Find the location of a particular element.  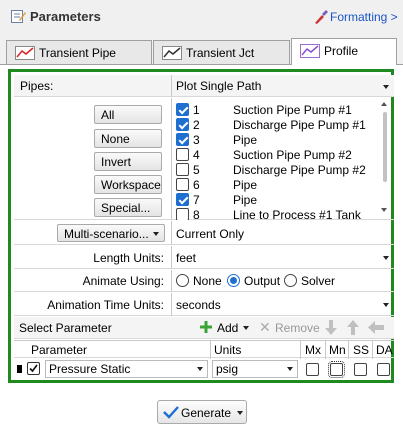

scroll-down-icon is located at coordinates (384, 210).